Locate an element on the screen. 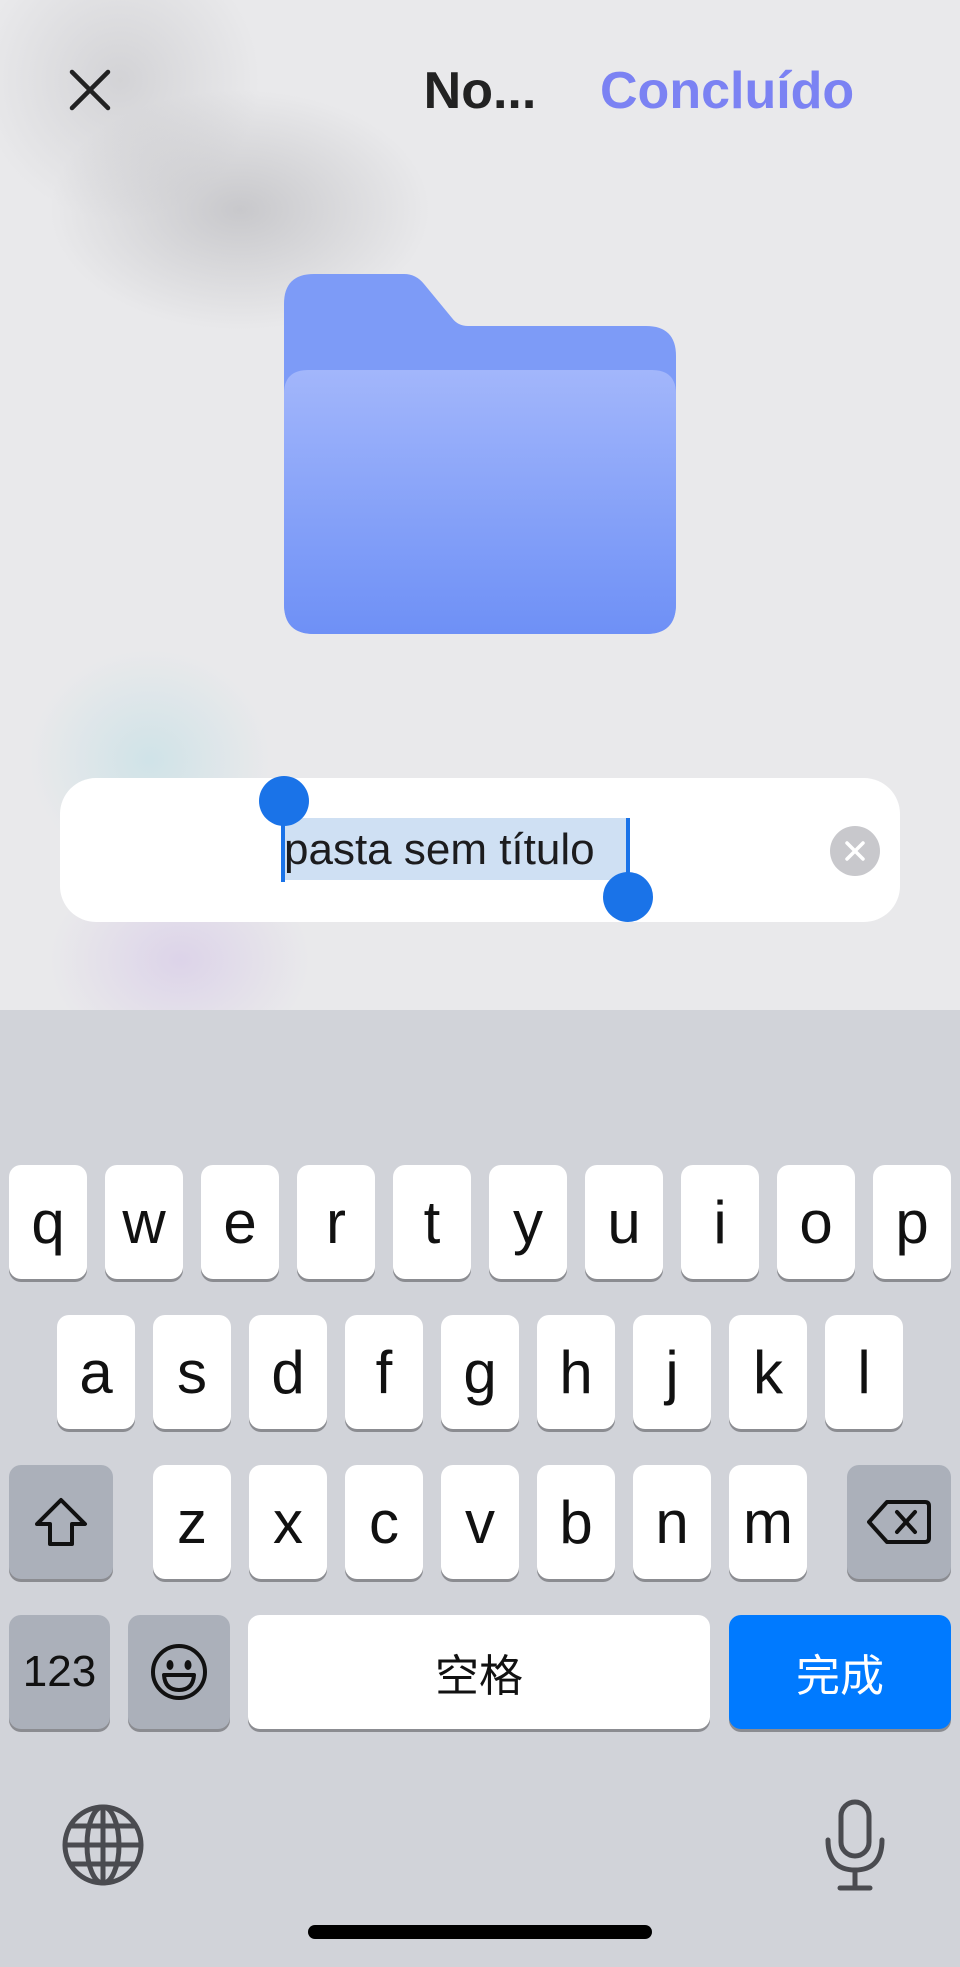 This screenshot has width=960, height=1967. key-s: s is located at coordinates (192, 1372).